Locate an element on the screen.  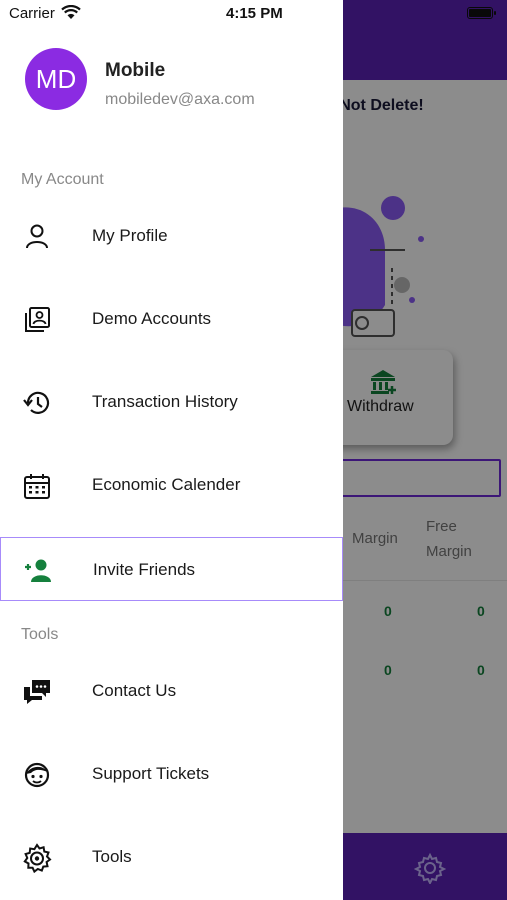
menu-item-label: Economic Calender is located at coordinates (166, 484).